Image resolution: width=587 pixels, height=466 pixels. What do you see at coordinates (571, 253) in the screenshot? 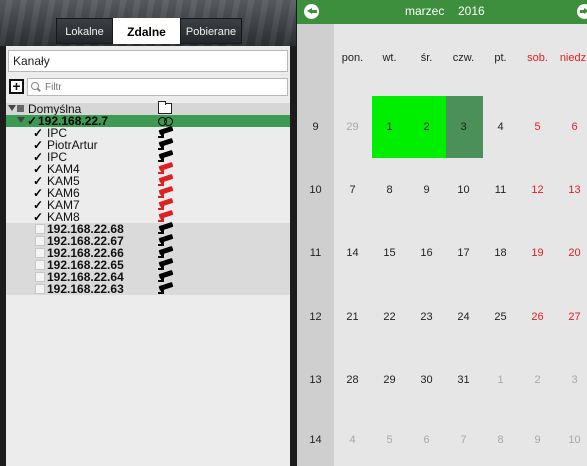
I see `calendar-day: 20` at bounding box center [571, 253].